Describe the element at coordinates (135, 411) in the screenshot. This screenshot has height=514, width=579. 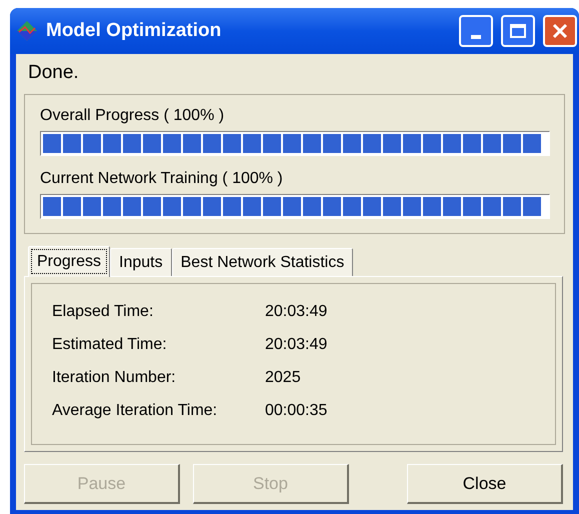
I see `stat-label: Average Iteration Time:` at that location.